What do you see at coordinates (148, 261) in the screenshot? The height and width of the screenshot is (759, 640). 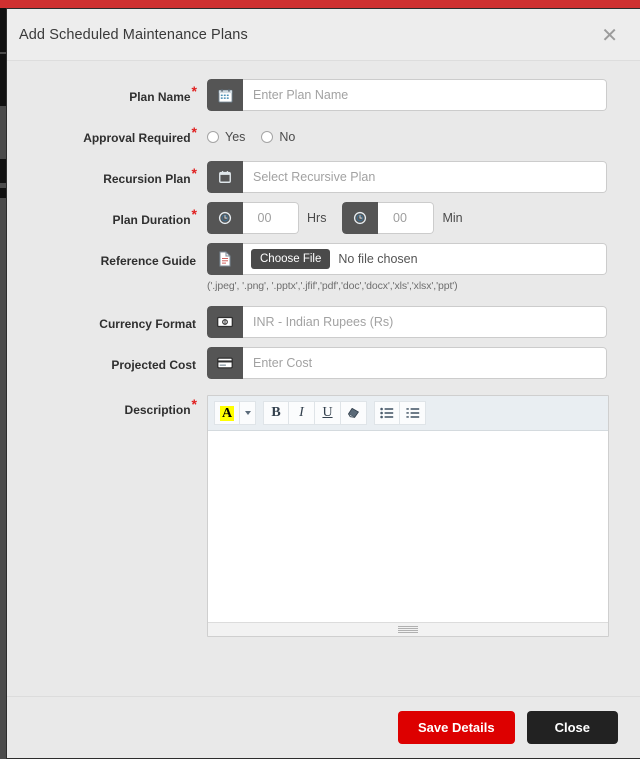 I see `reference-guide-label-text: Reference Guide` at bounding box center [148, 261].